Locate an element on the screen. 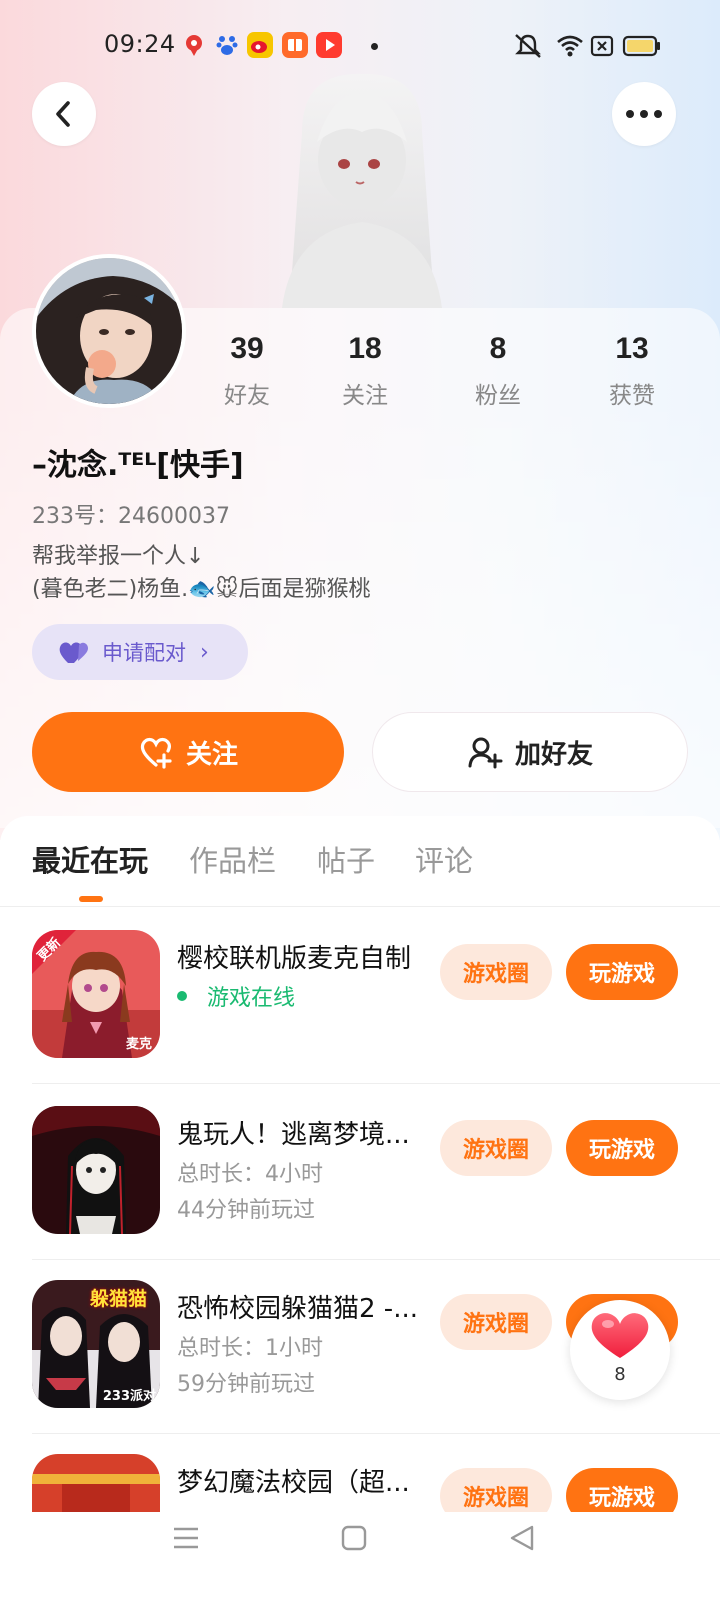  more-dots-icon is located at coordinates (644, 114).